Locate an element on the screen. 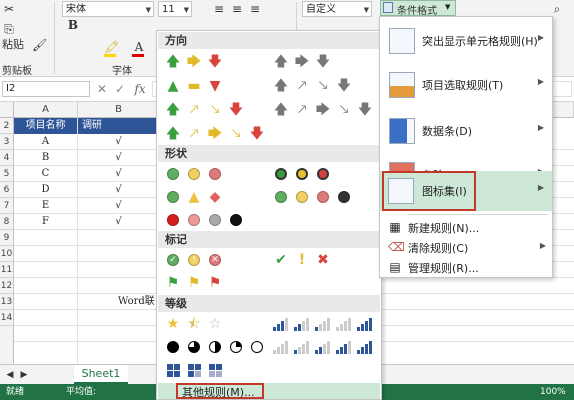 The height and width of the screenshot is (400, 574). icon-set-5-rating-bars is located at coordinates (323, 347).